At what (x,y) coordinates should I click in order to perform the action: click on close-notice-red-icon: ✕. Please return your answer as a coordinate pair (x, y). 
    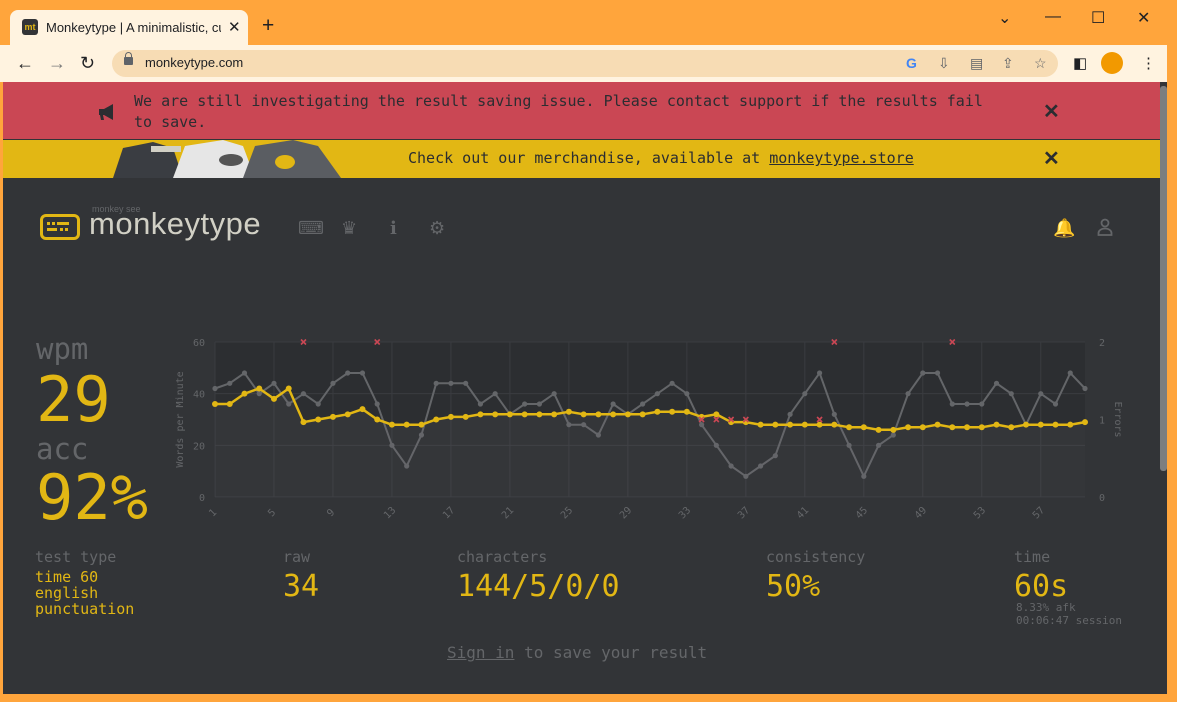
    Looking at the image, I should click on (1051, 111).